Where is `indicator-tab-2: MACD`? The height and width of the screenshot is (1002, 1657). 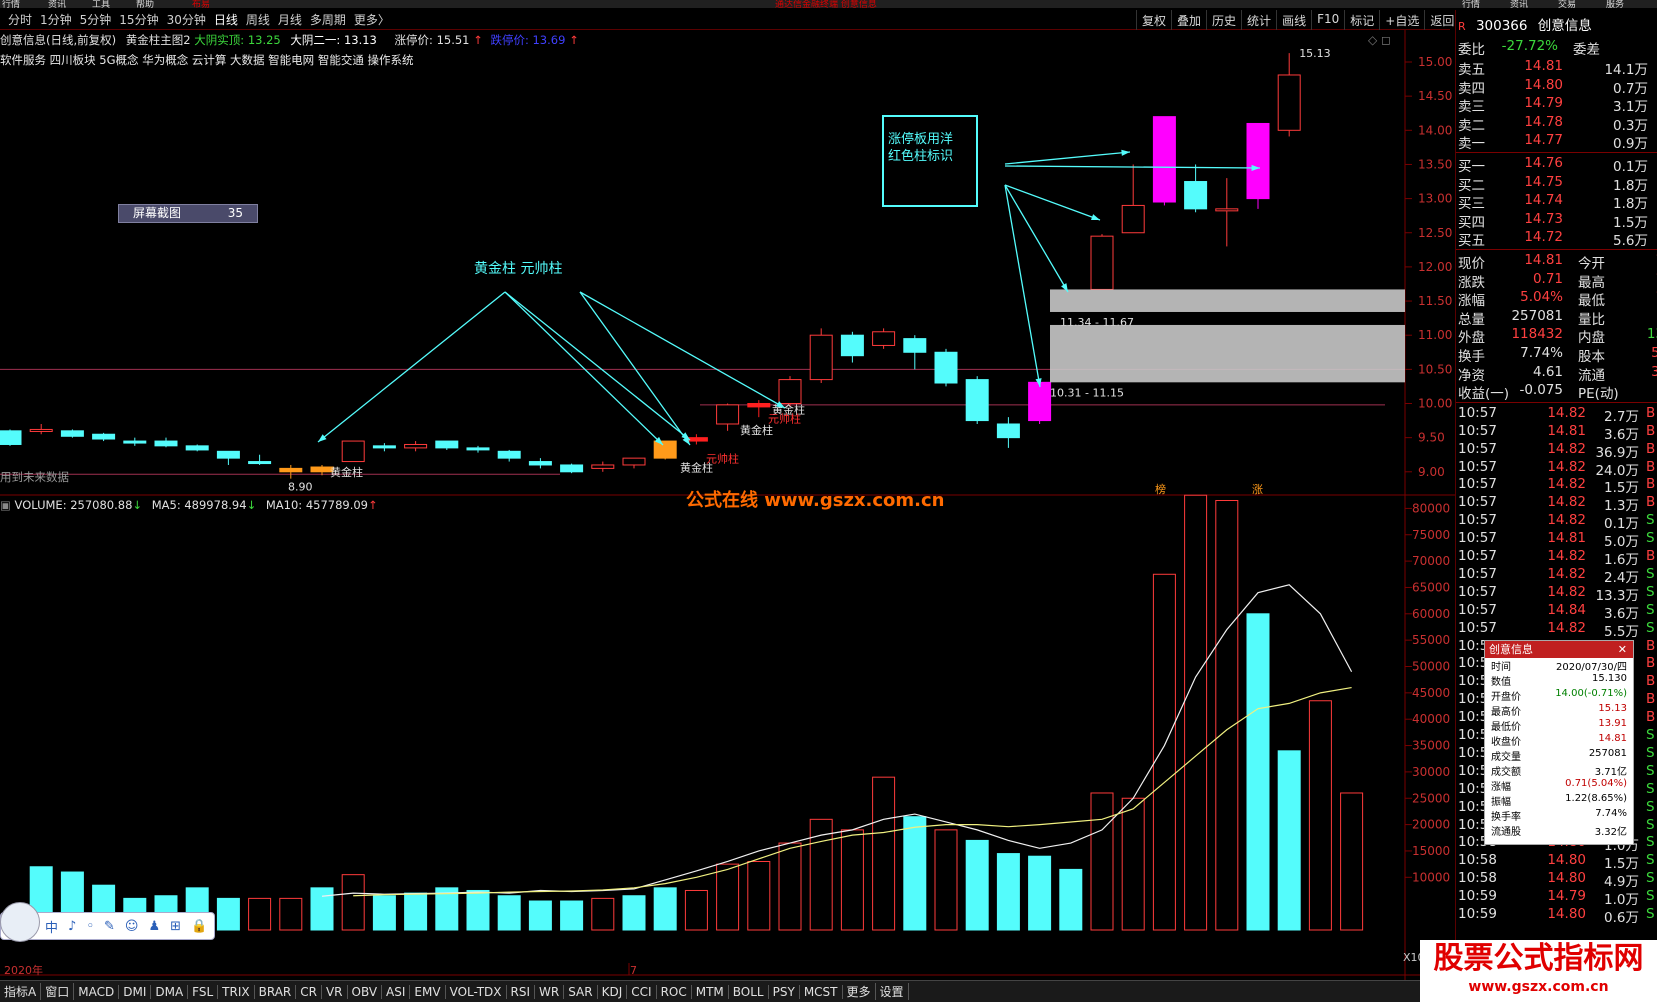 indicator-tab-2: MACD is located at coordinates (97, 991).